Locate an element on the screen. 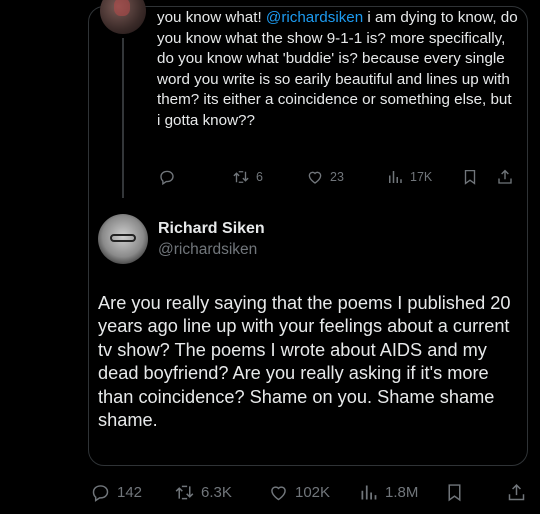 The width and height of the screenshot is (540, 514). tweet-action-bar: 142 6.3K 102K 1.8M is located at coordinates (308, 494).